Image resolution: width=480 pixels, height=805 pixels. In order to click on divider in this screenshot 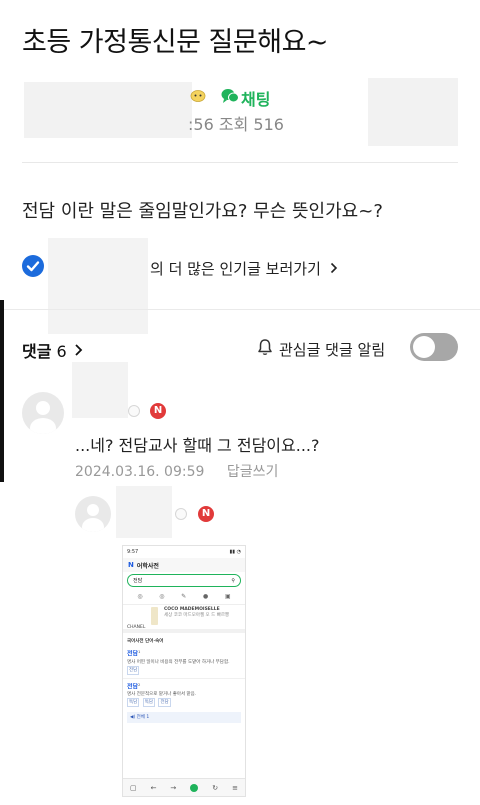, I will do `click(240, 162)`.